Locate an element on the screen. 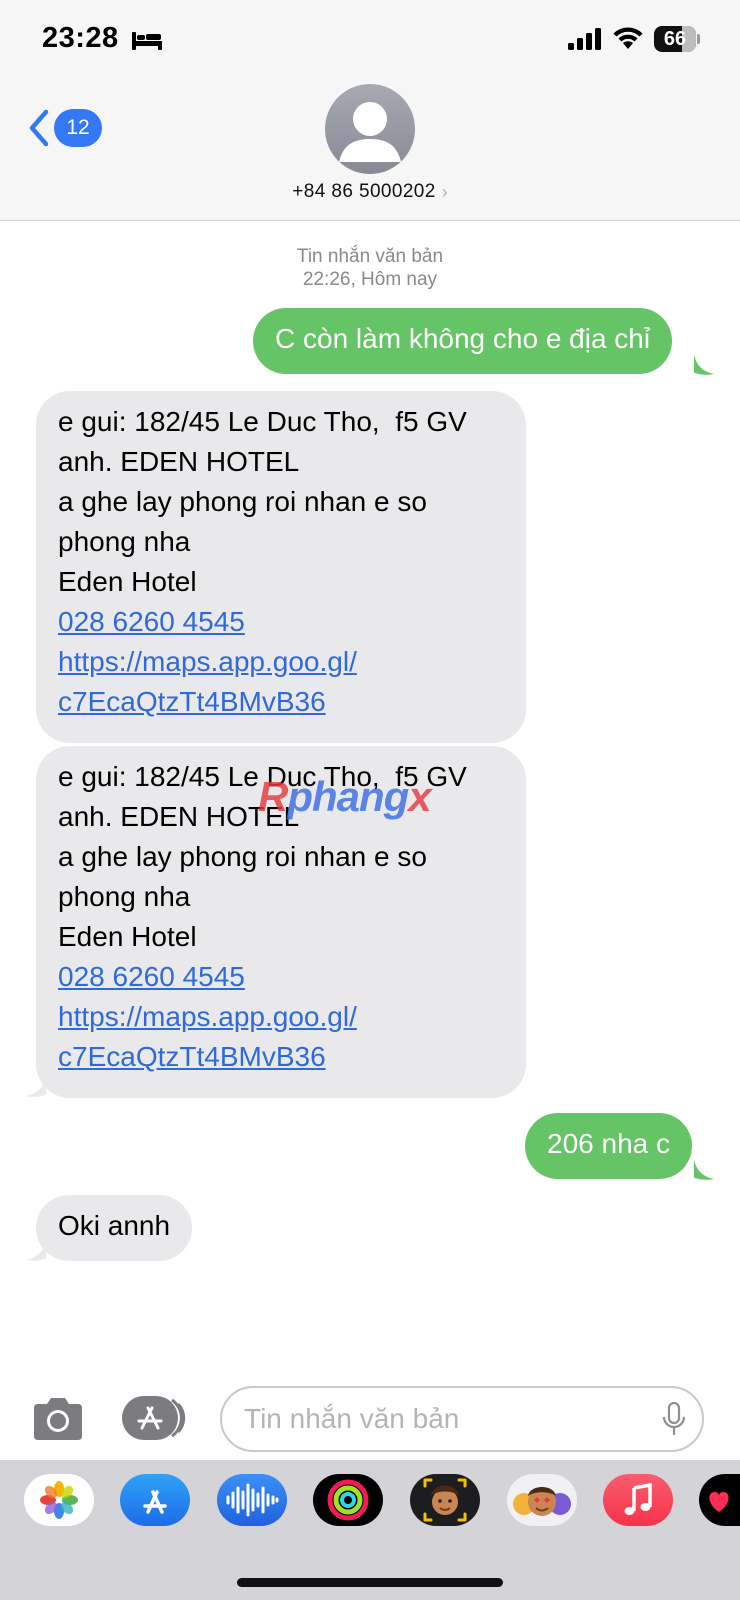 Image resolution: width=740 pixels, height=1600 pixels. battery-level: 66 is located at coordinates (675, 39).